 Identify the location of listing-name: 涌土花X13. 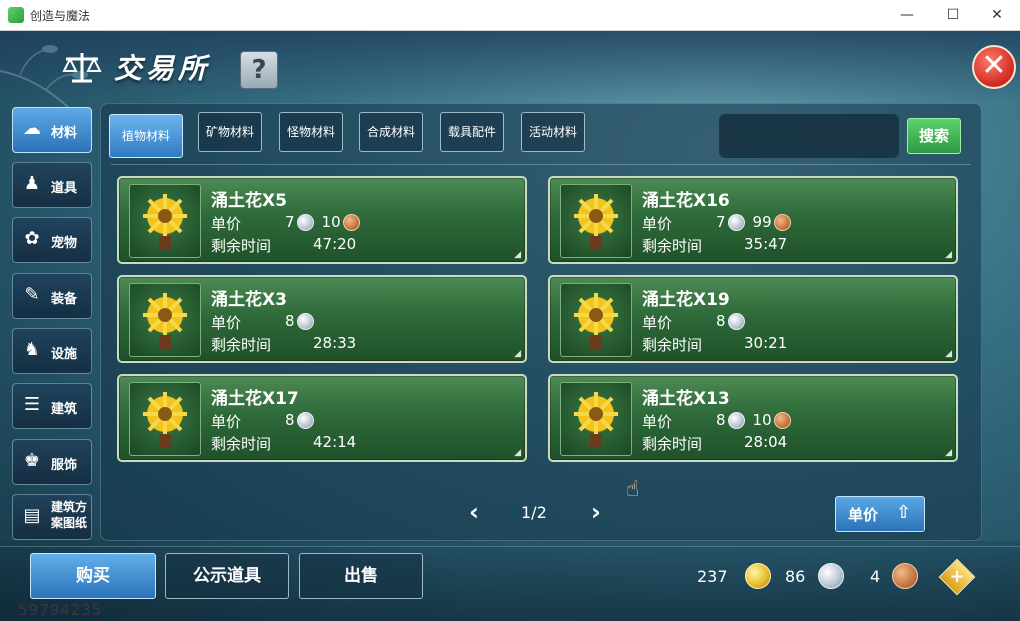
(686, 399).